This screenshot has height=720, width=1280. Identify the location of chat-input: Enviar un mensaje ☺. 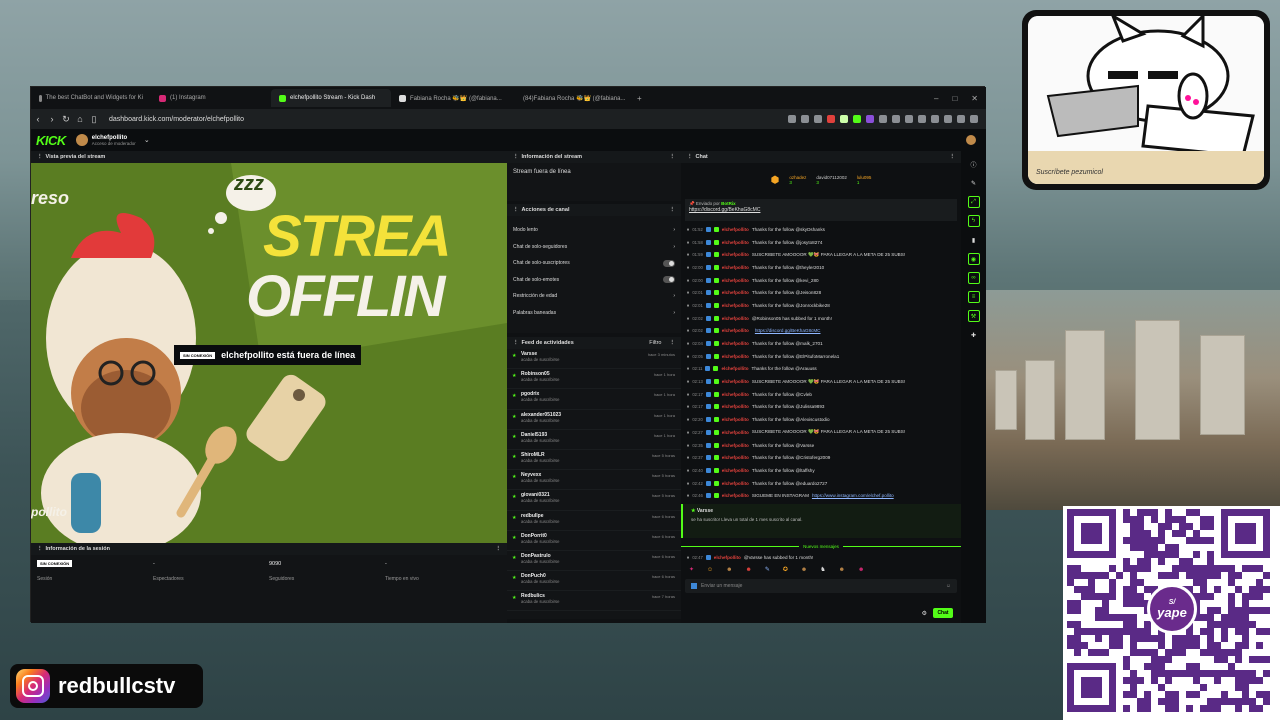
(821, 585).